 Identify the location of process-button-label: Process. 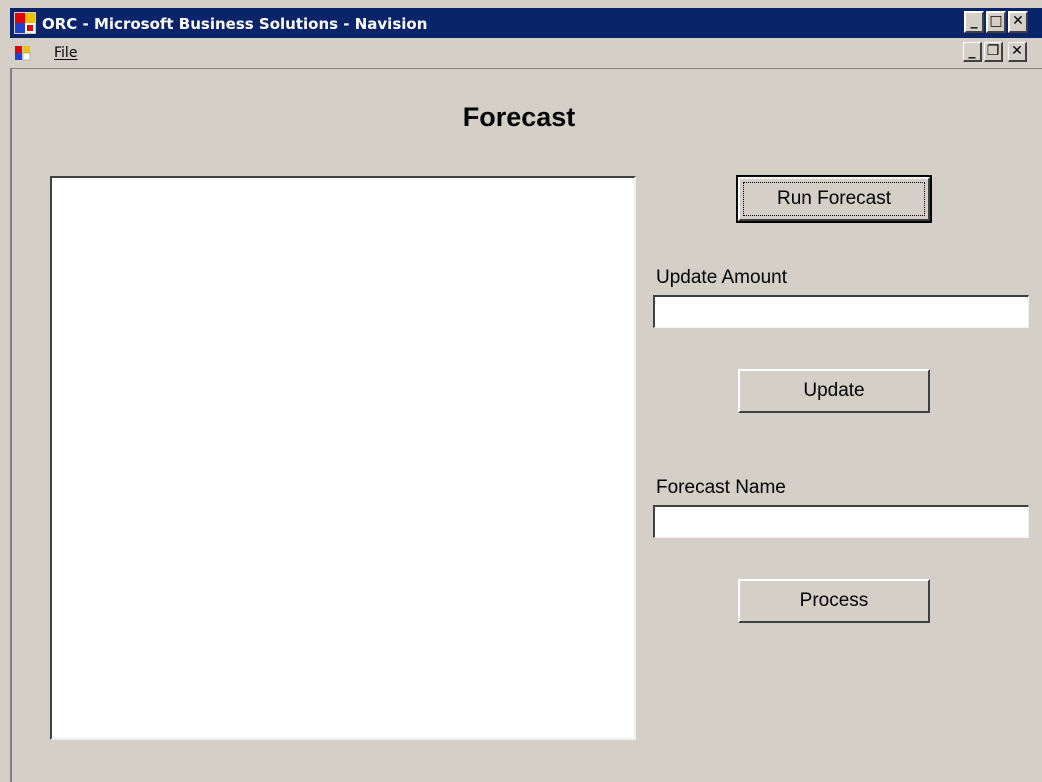
(834, 600).